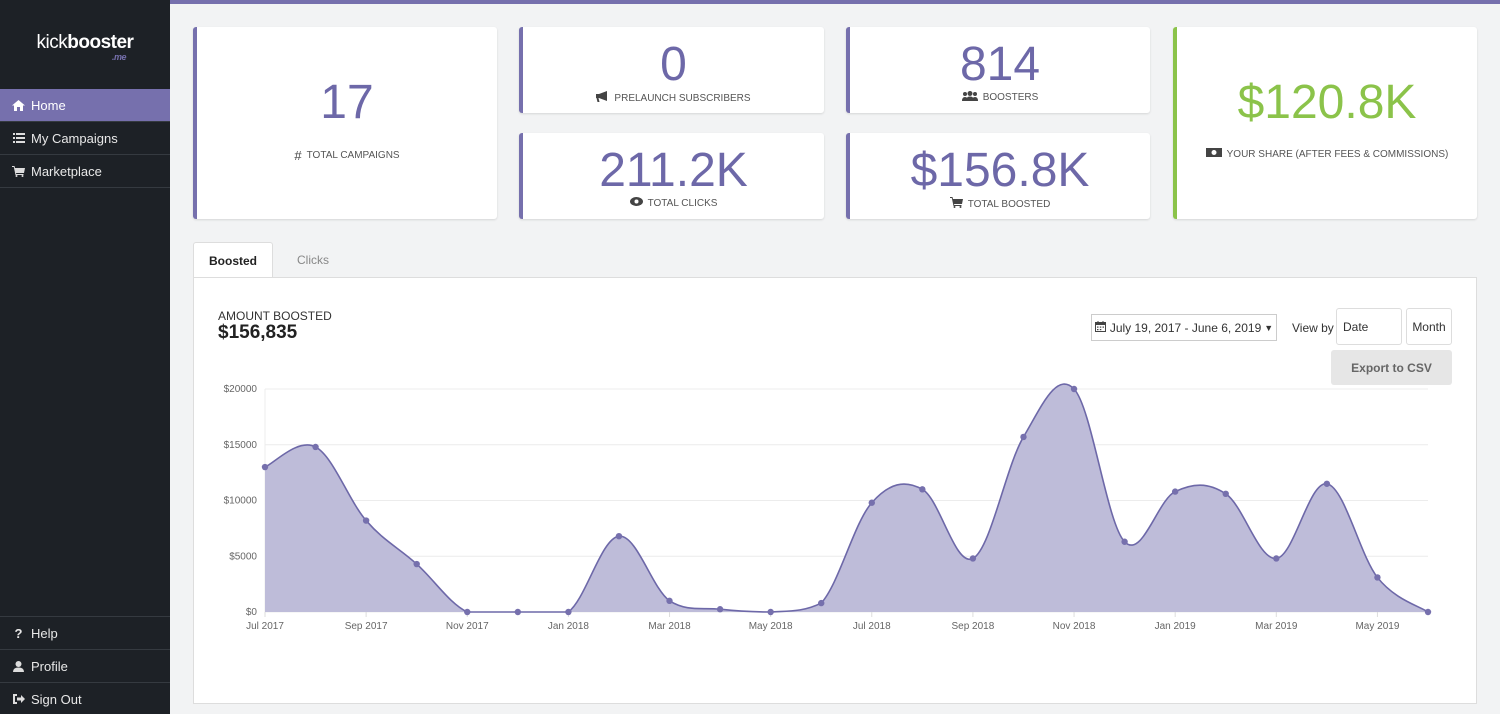 Image resolution: width=1500 pixels, height=714 pixels. I want to click on chart-tabs: Boosted Clicks, so click(273, 260).